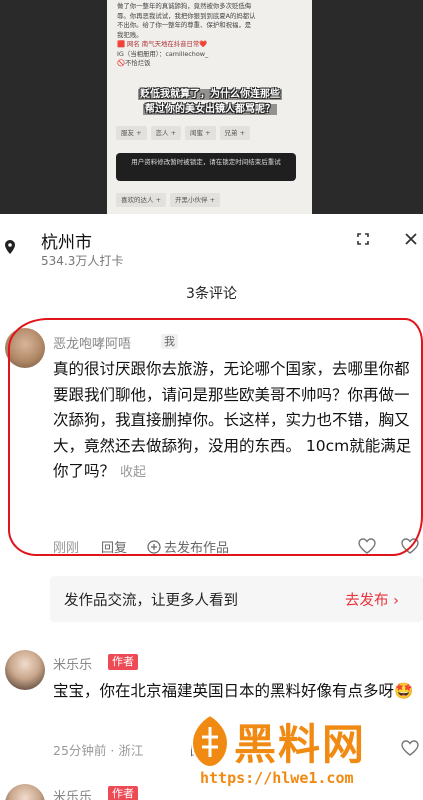  What do you see at coordinates (134, 63) in the screenshot?
I see `bio-line: 🚫不恰烂饭` at bounding box center [134, 63].